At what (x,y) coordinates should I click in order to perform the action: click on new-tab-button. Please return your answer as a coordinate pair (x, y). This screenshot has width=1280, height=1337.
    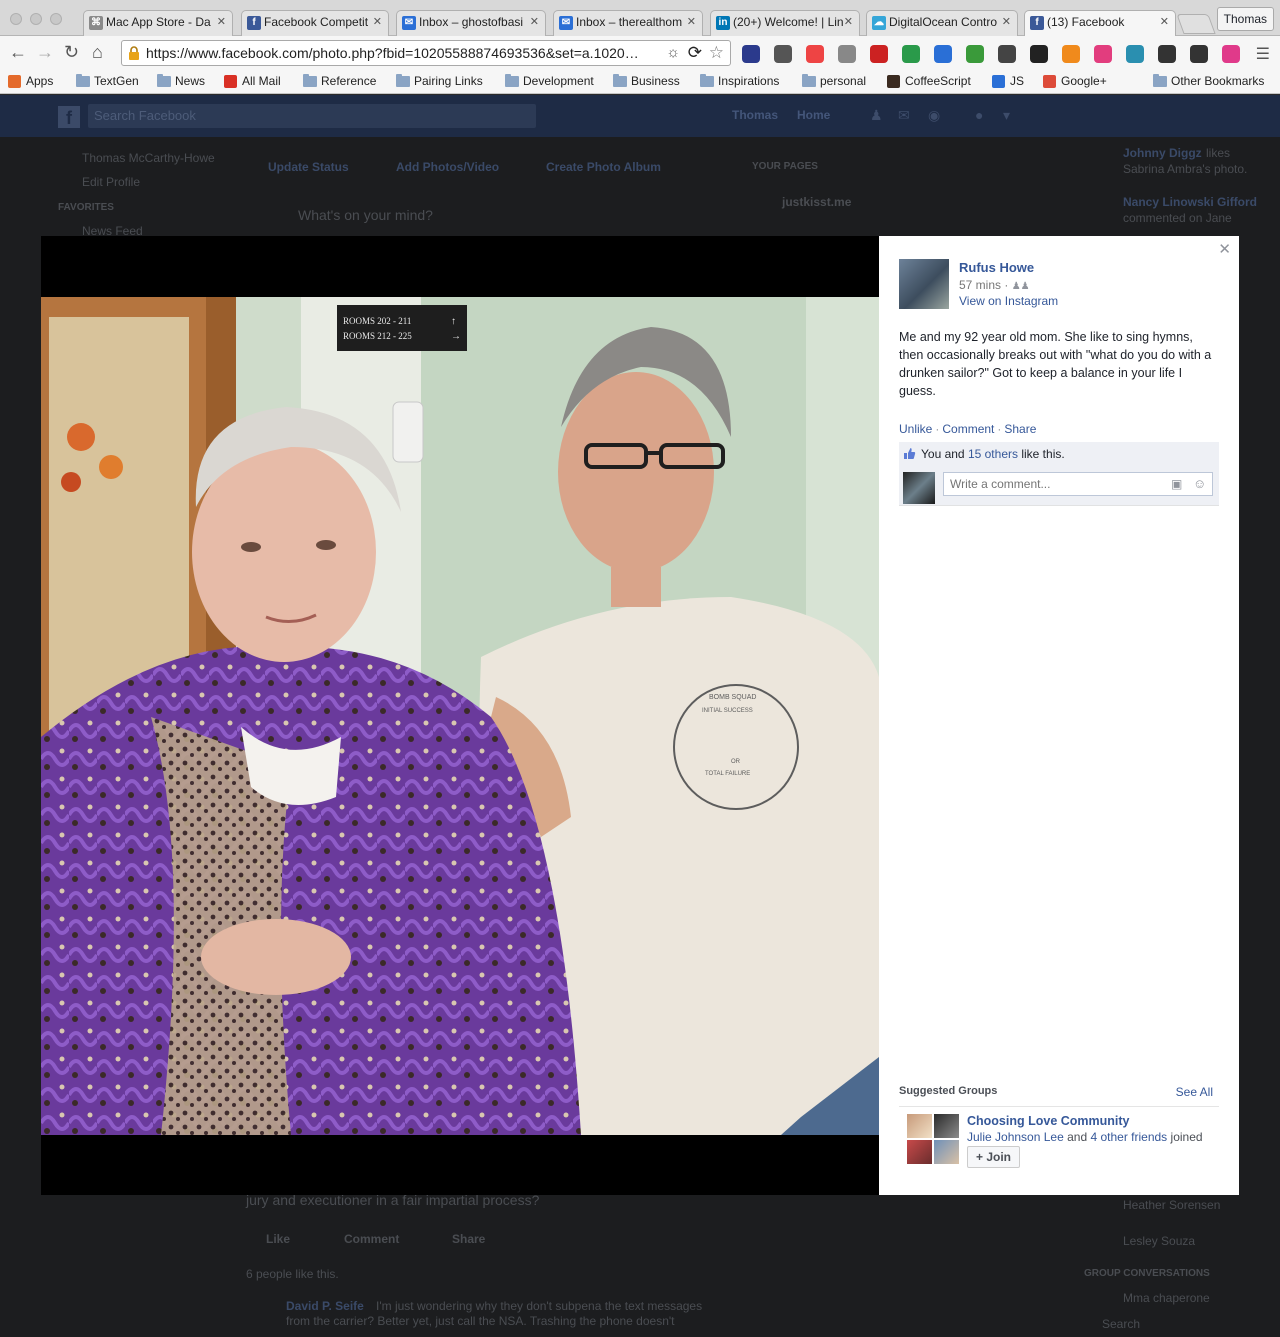
    Looking at the image, I should click on (1196, 24).